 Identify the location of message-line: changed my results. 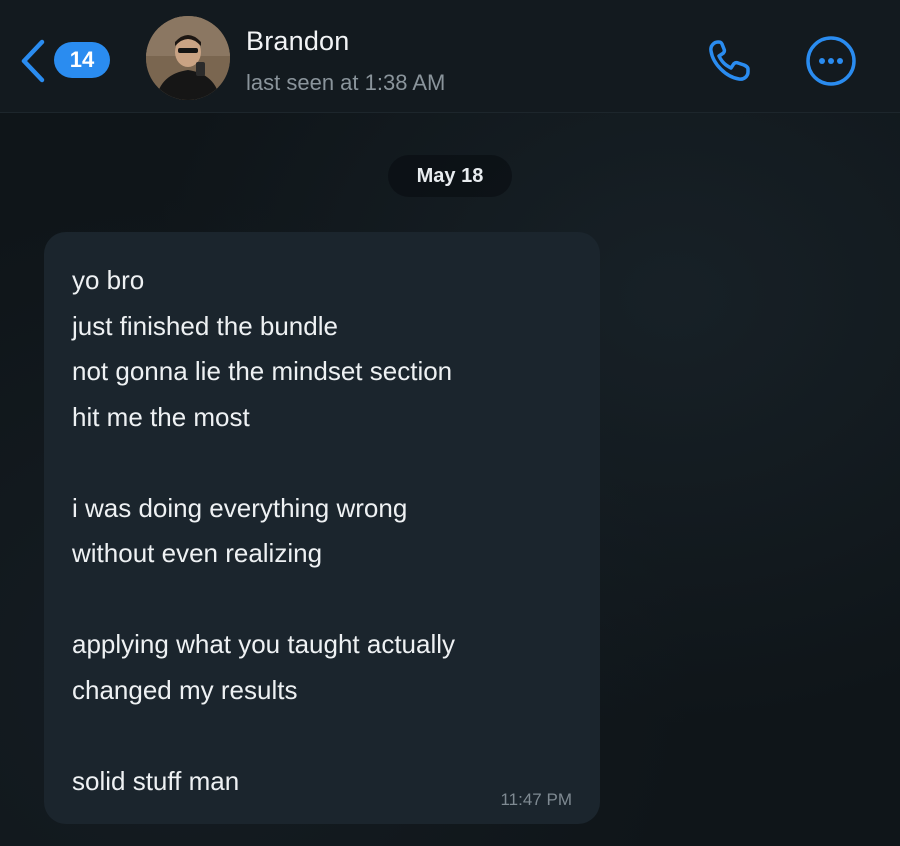
(185, 689).